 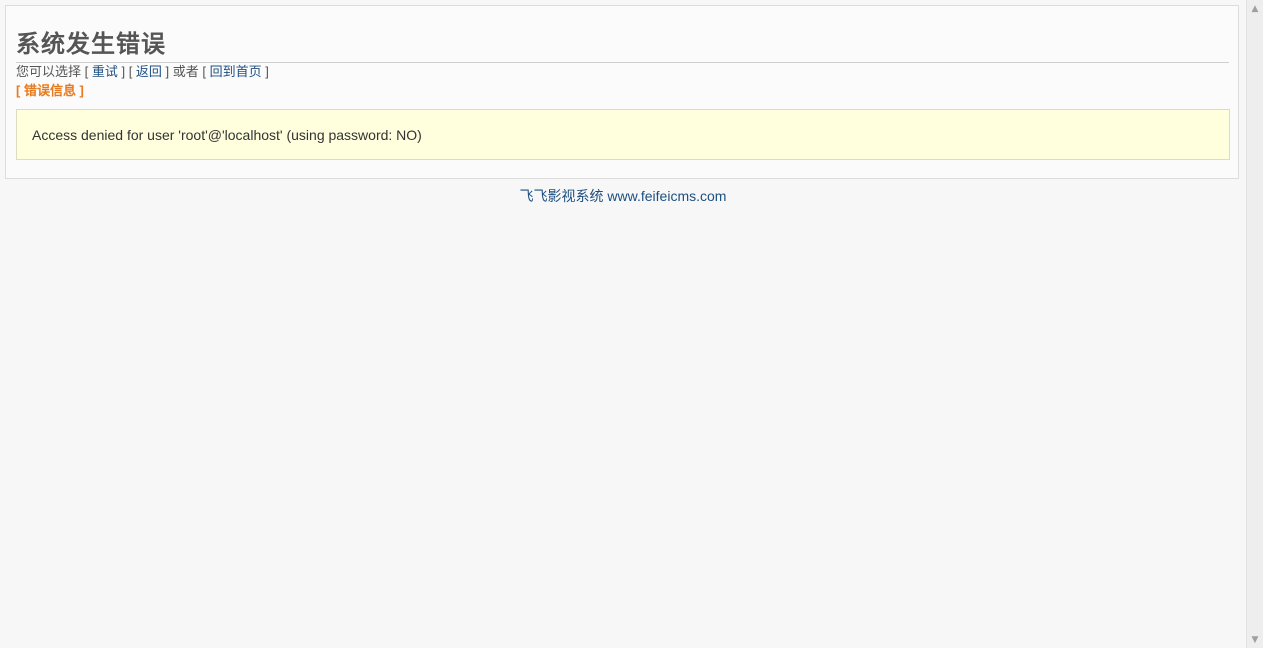 I want to click on retry-link: 重试, so click(x=105, y=71).